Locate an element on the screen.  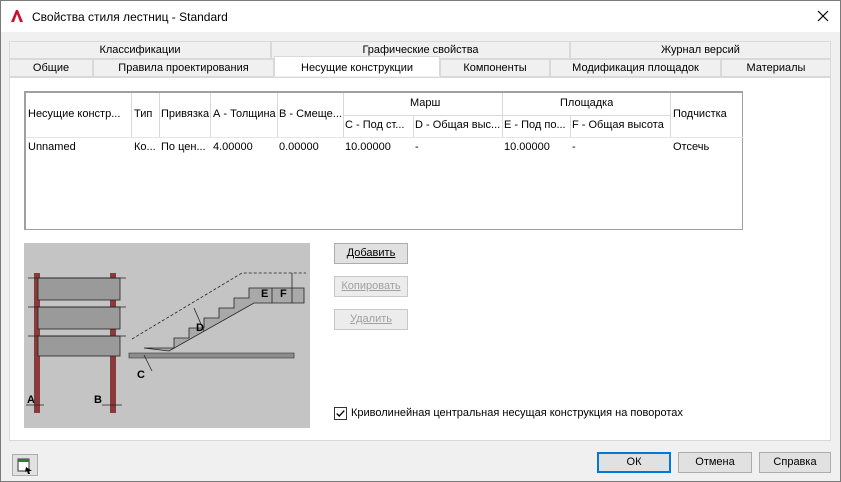
column-header-thickness: А - Толщина is located at coordinates (244, 114).